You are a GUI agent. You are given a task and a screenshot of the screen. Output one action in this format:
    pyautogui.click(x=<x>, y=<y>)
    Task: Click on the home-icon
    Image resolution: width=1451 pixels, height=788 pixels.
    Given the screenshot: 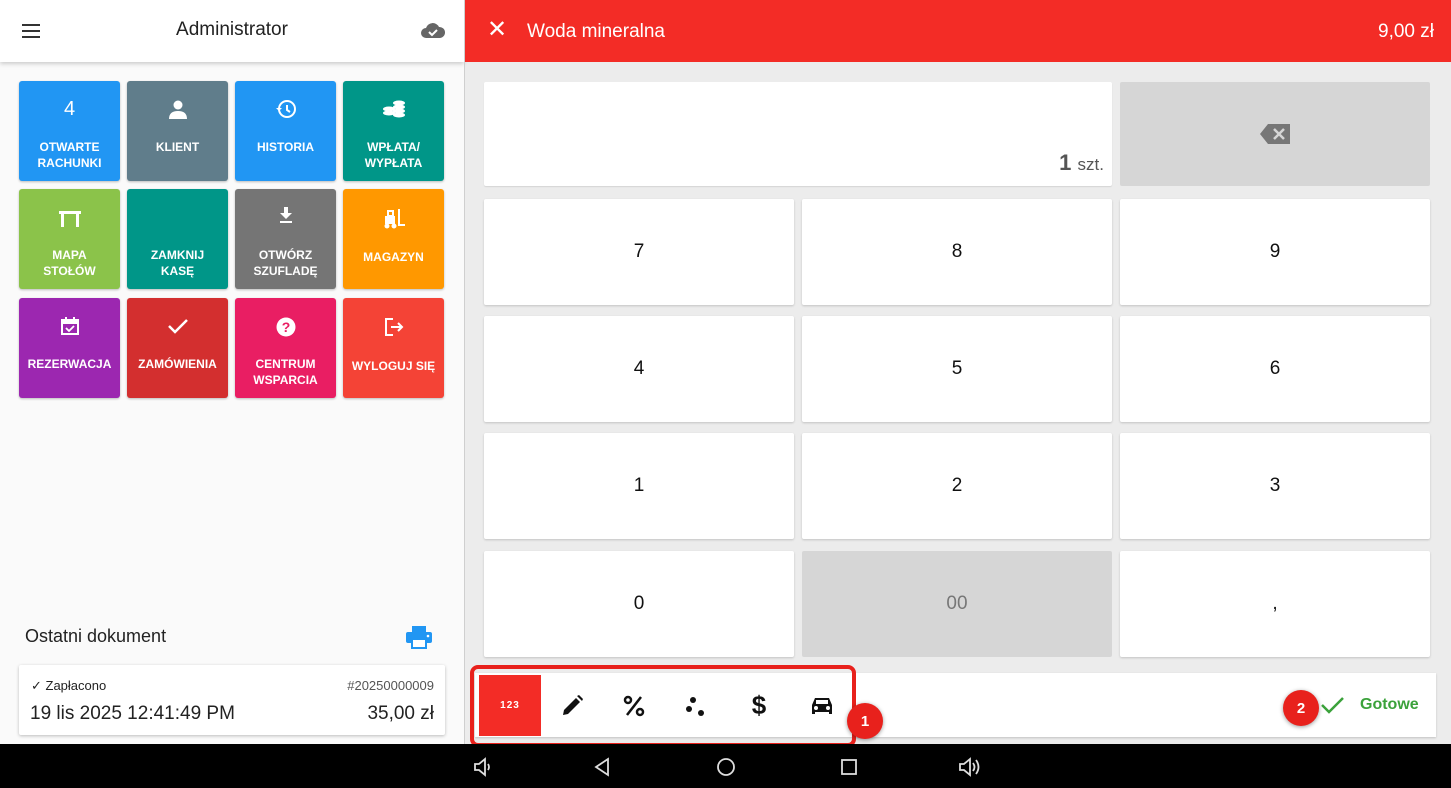 What is the action you would take?
    pyautogui.click(x=726, y=767)
    